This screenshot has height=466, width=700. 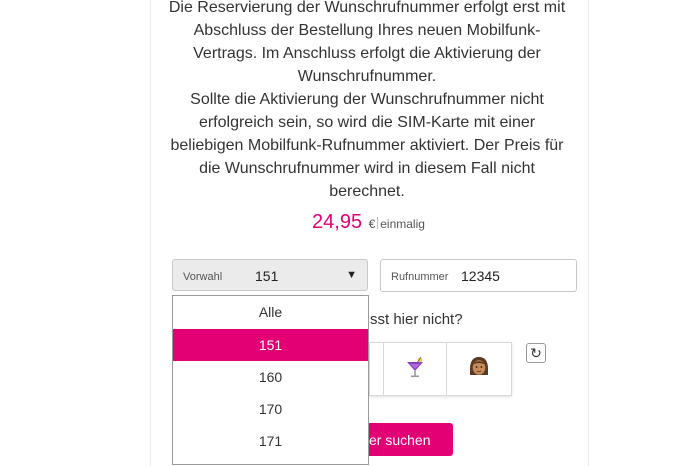 What do you see at coordinates (203, 277) in the screenshot?
I see `prefix-select-label: Vorwahl` at bounding box center [203, 277].